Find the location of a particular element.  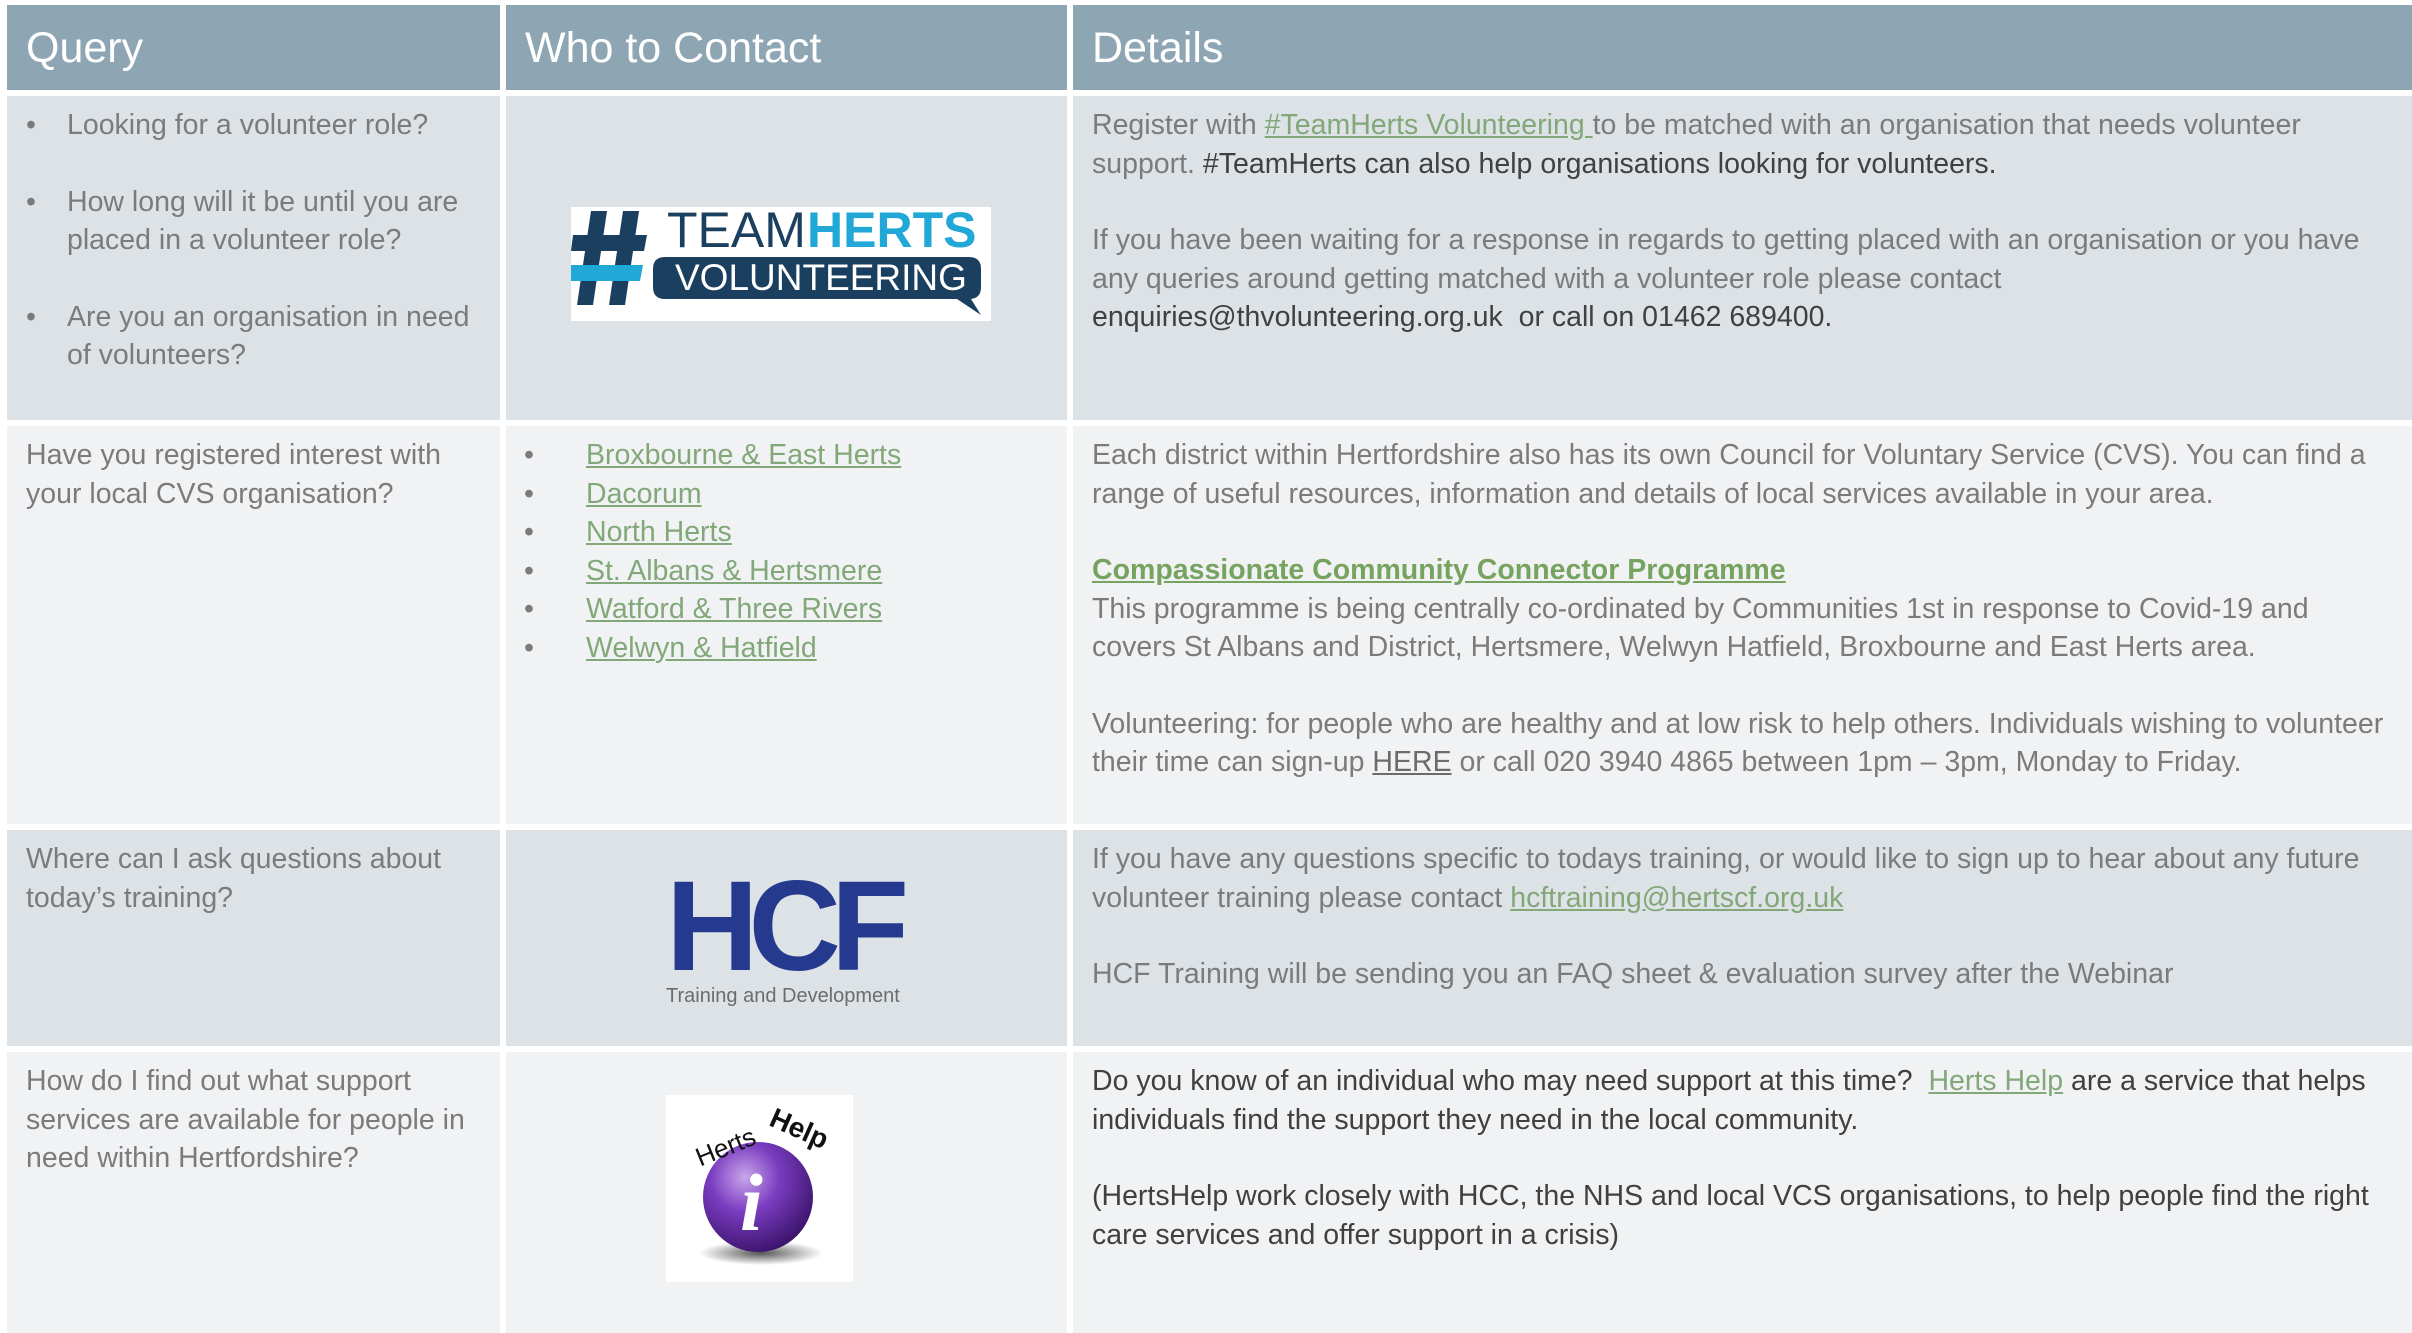

logo-volunteering-text: VOLUNTEERING is located at coordinates (821, 277).